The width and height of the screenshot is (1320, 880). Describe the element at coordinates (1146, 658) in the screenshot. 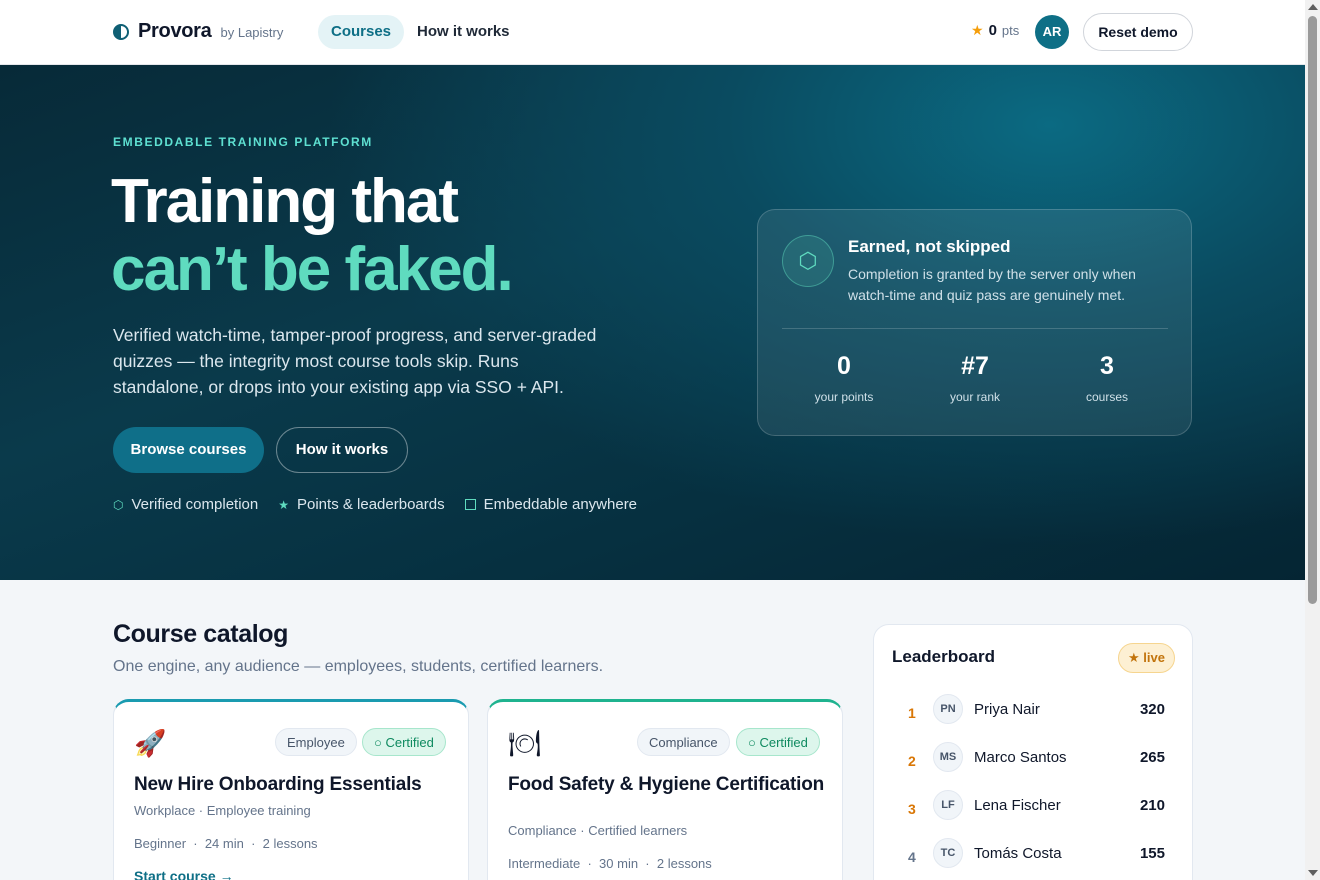

I see `live-badge: ★ live` at that location.